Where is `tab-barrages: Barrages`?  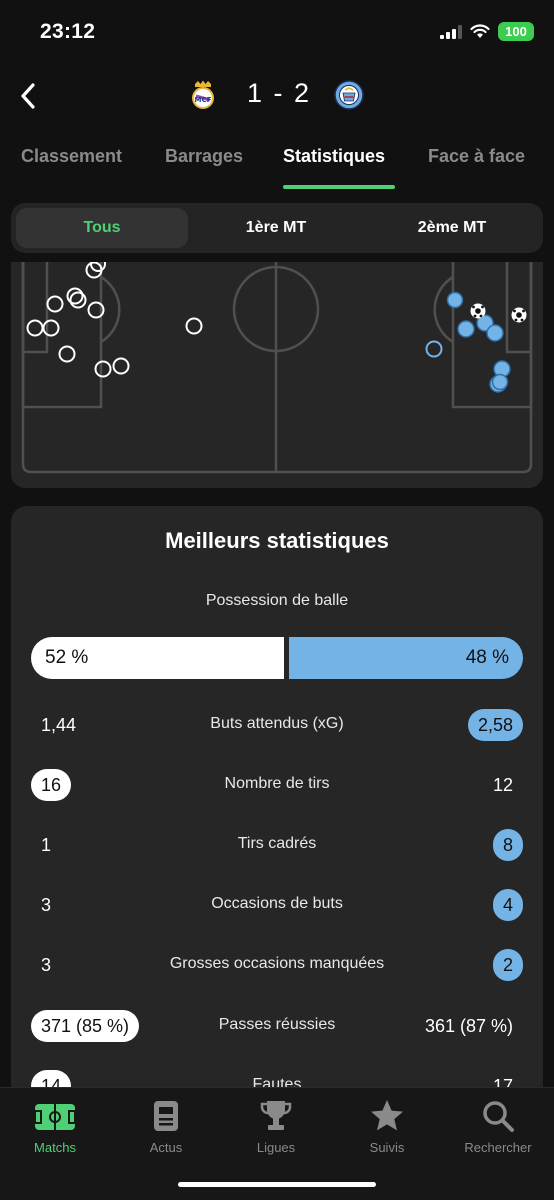
tab-barrages: Barrages is located at coordinates (204, 156).